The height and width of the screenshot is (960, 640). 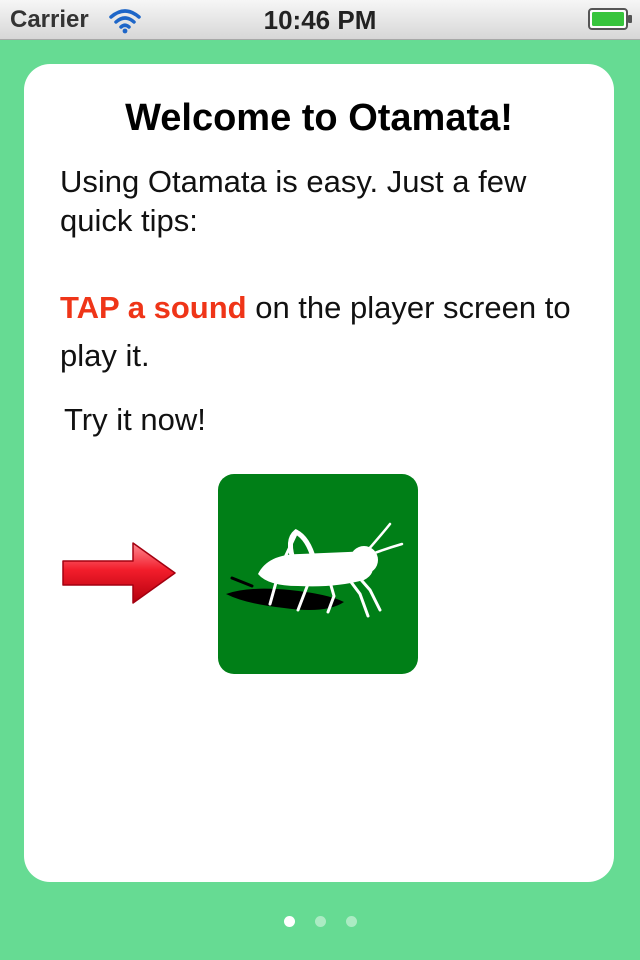 What do you see at coordinates (319, 118) in the screenshot?
I see `welcome-title: Welcome to Otamata!` at bounding box center [319, 118].